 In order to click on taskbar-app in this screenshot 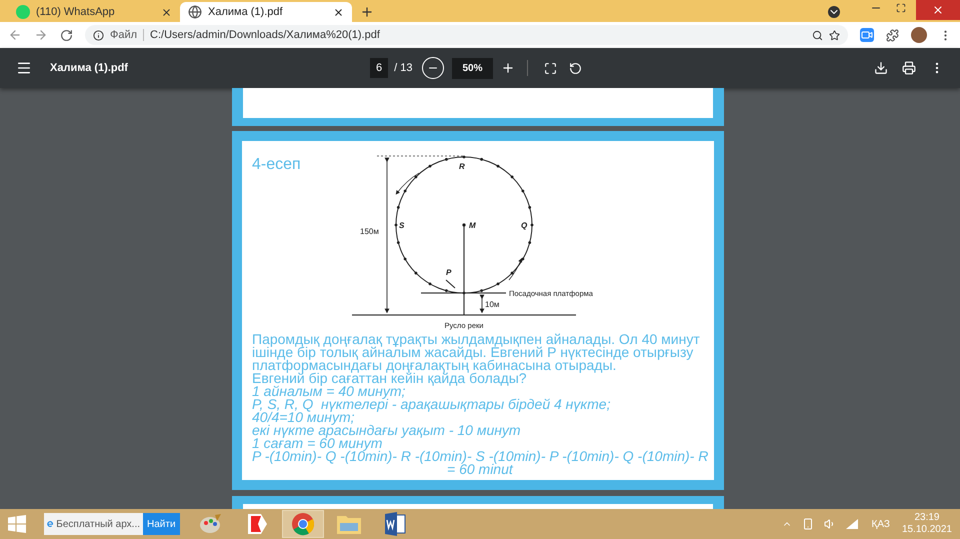, I will do `click(303, 524)`.